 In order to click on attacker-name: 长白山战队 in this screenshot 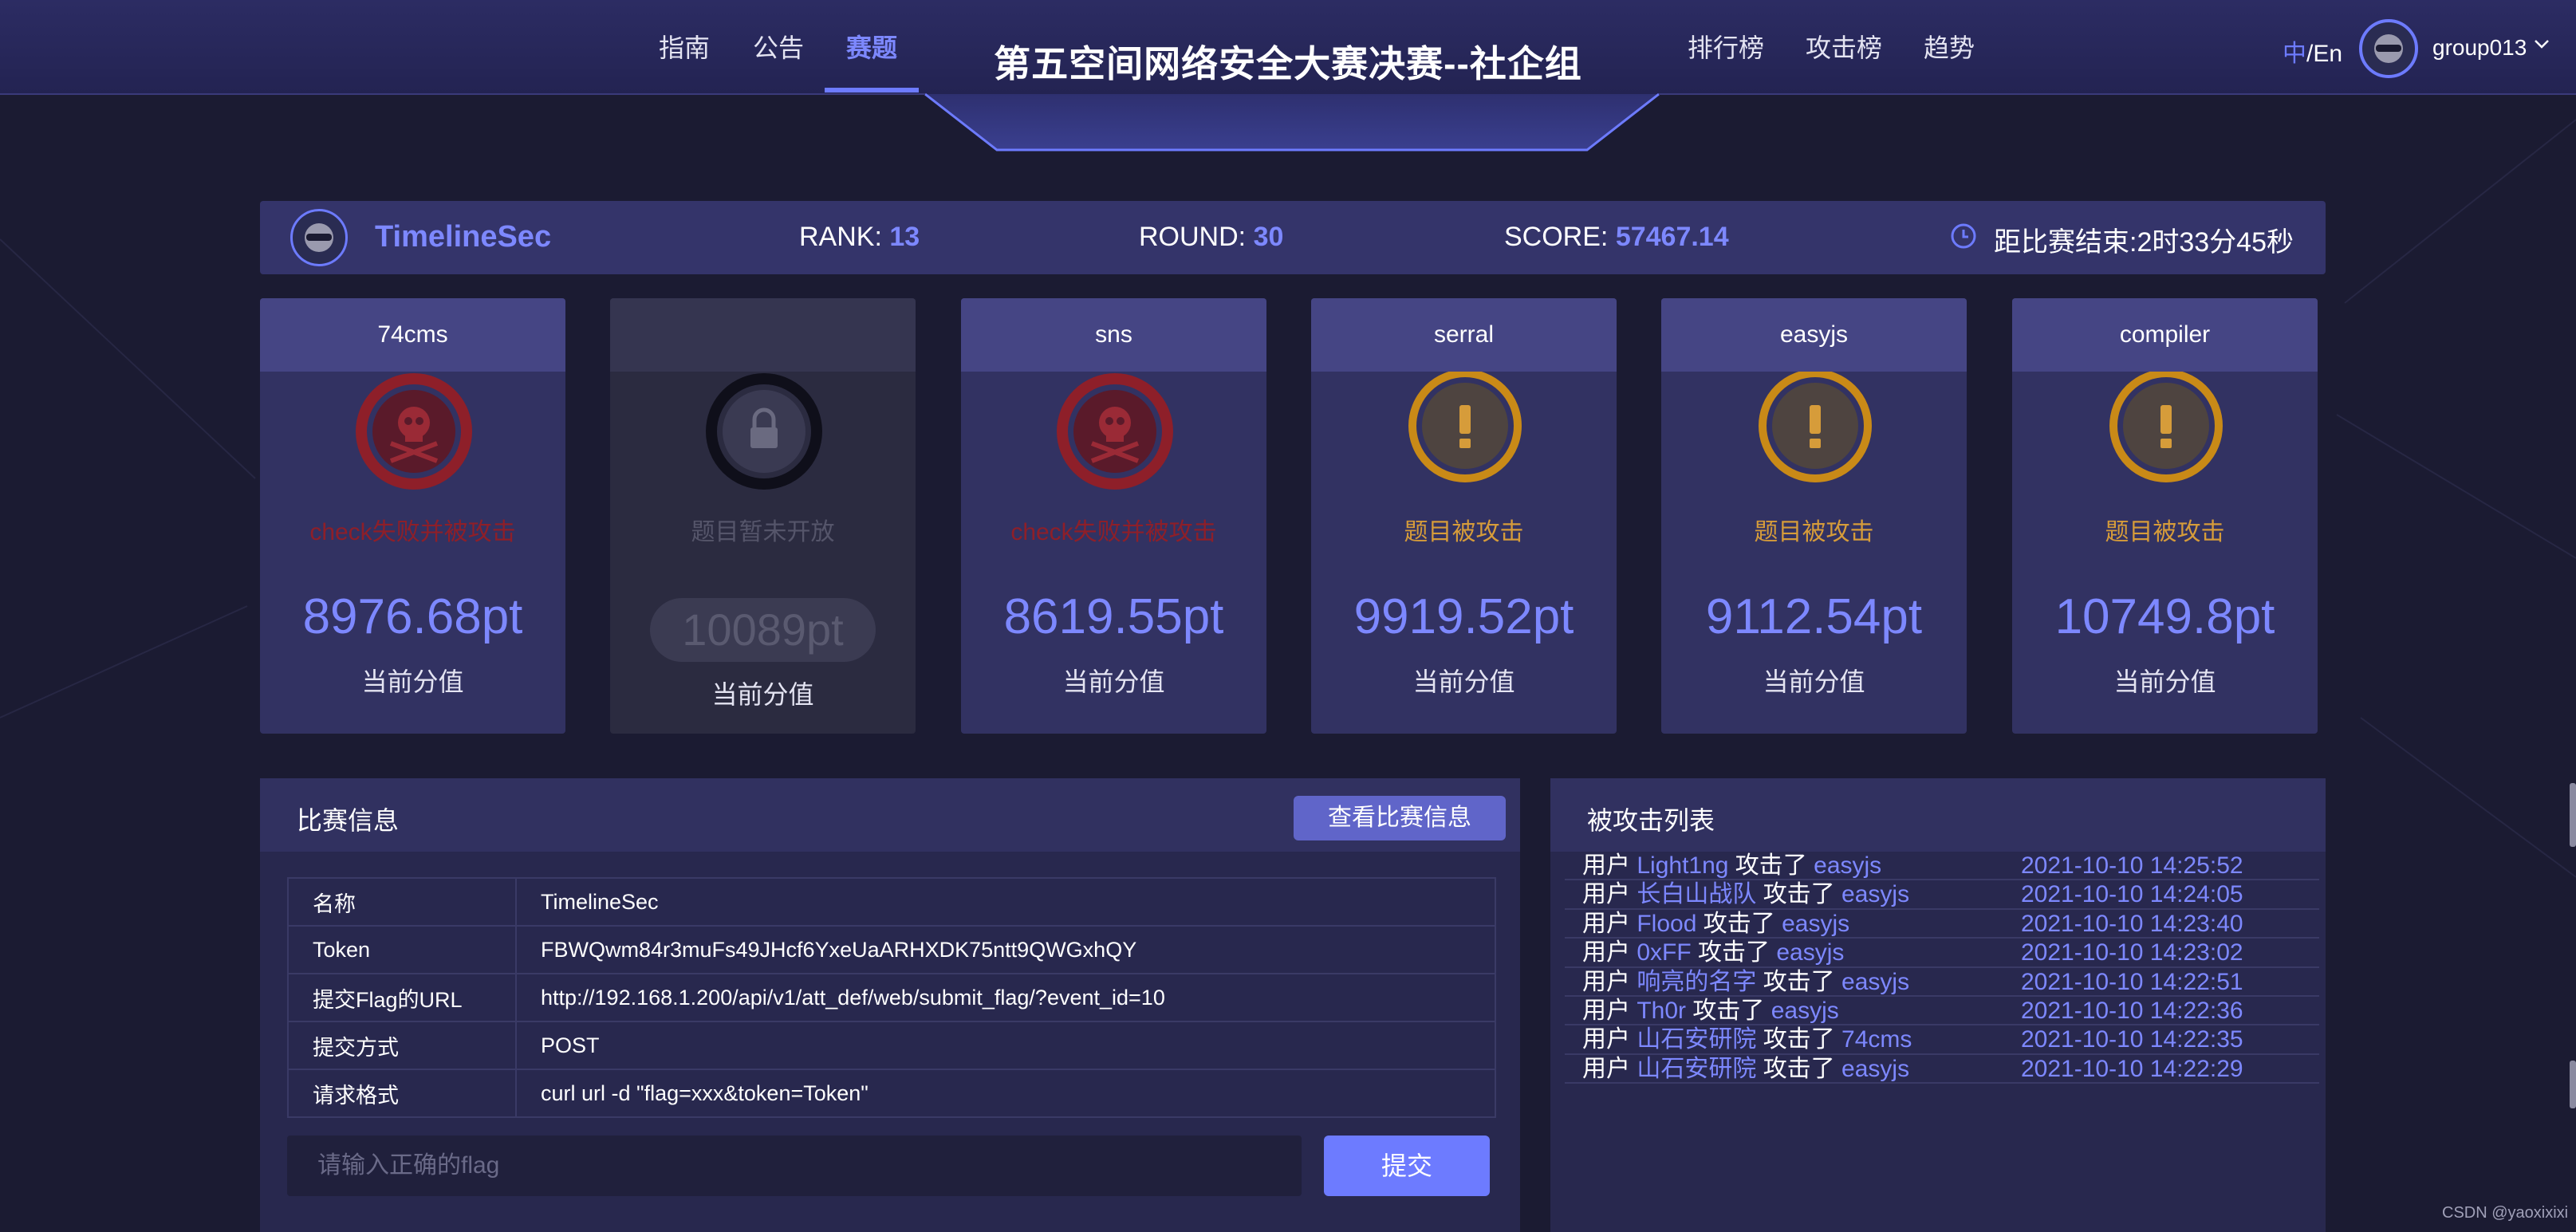, I will do `click(1697, 894)`.